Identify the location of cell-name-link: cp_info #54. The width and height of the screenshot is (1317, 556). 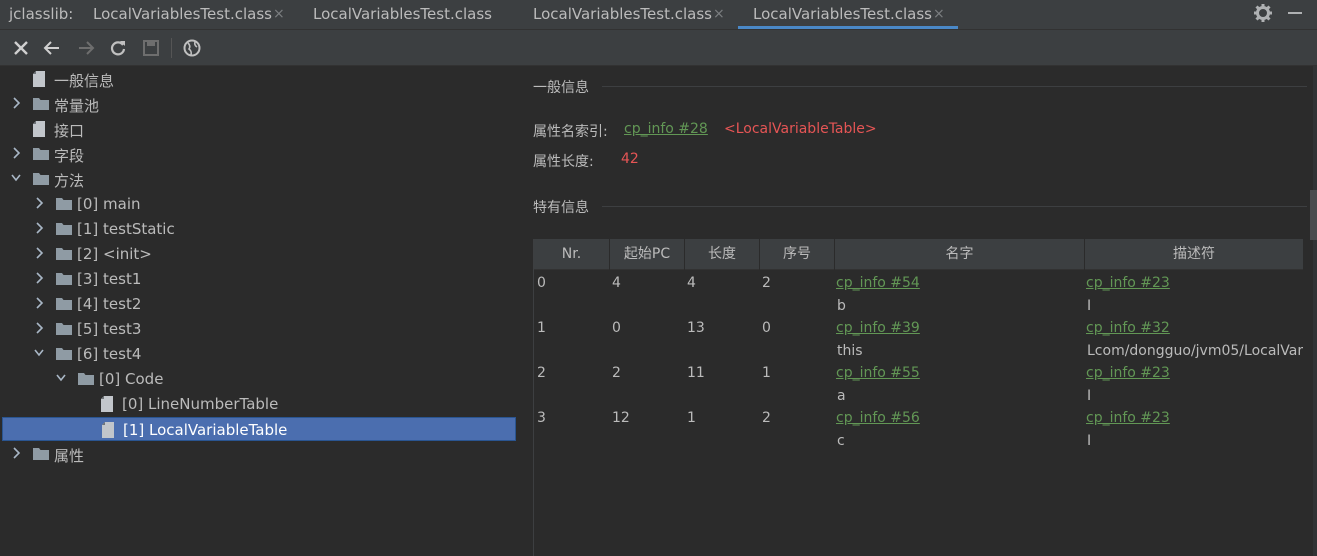
(958, 283).